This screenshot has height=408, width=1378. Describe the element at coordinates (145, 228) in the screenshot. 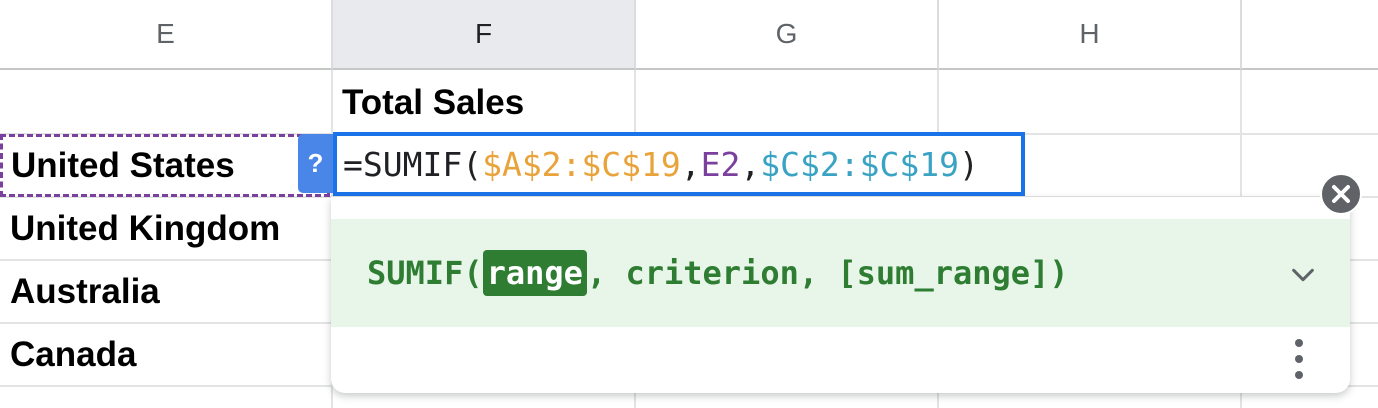

I see `cell-text: United Kingdom` at that location.